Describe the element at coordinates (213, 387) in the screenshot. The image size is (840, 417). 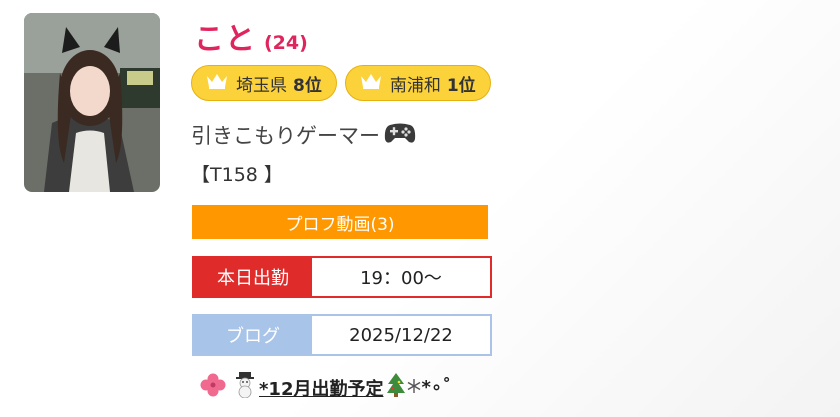
I see `clover-icon` at that location.